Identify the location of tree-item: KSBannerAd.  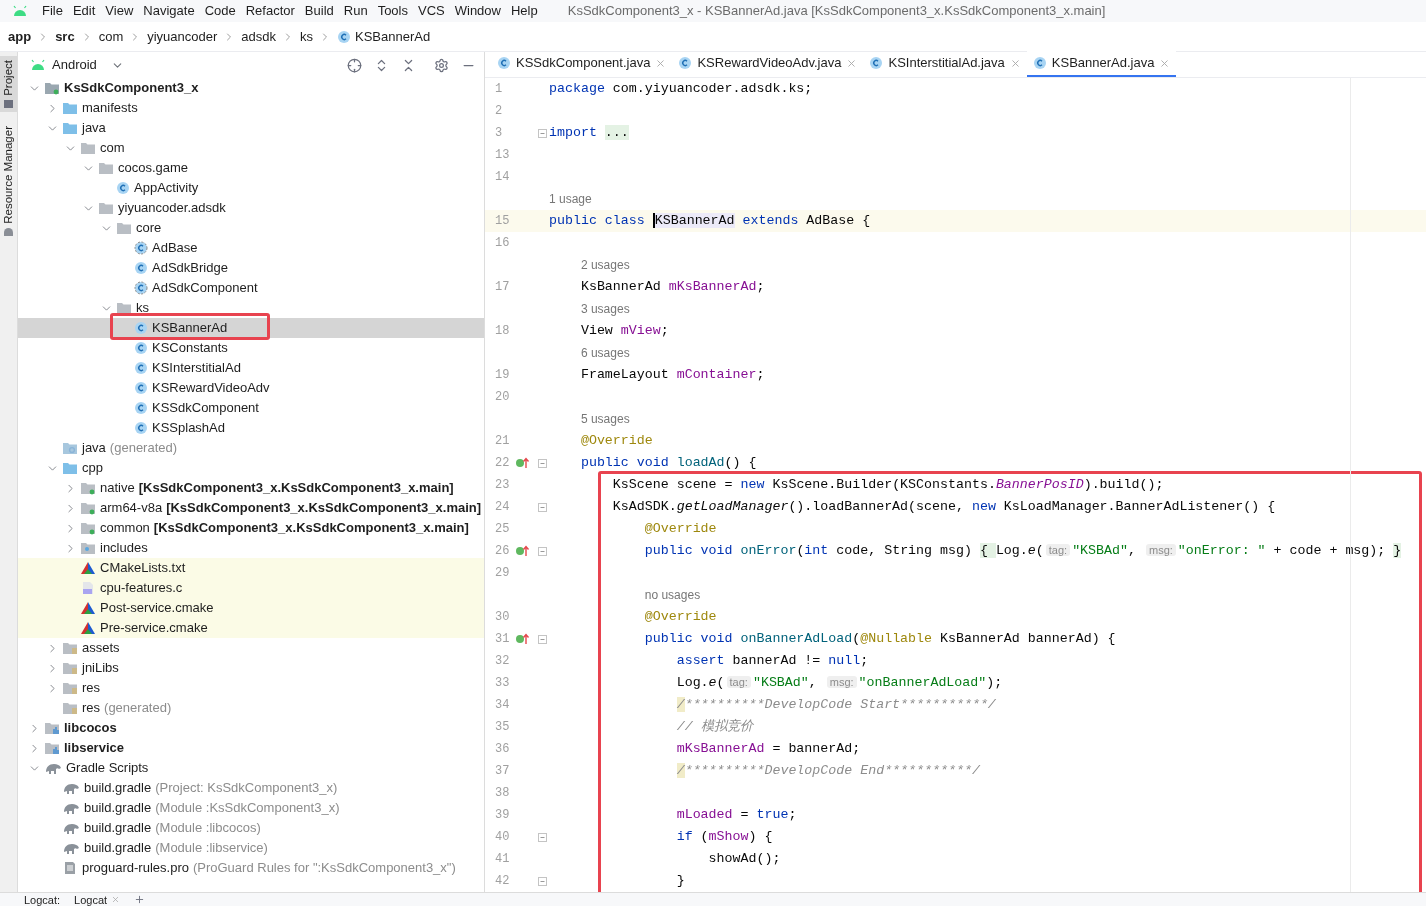
(251, 328).